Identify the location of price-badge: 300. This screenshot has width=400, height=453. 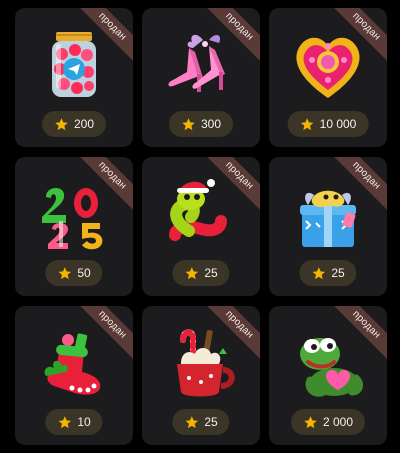
(201, 124).